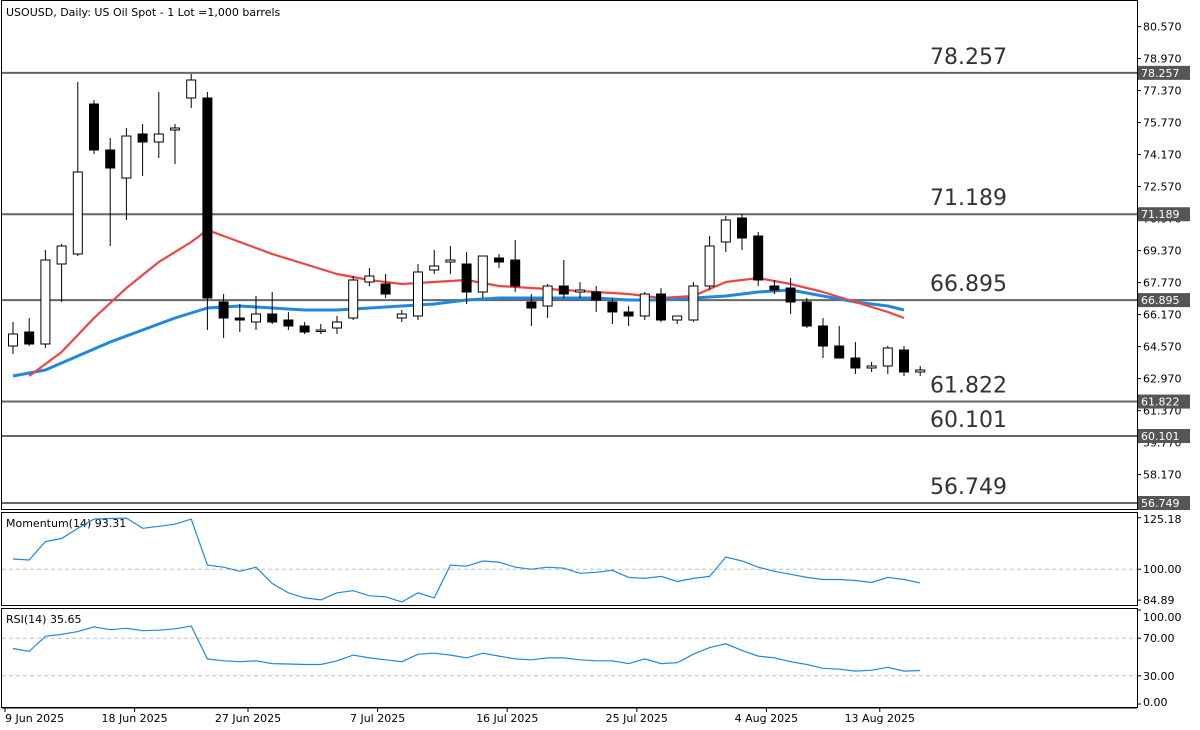 The width and height of the screenshot is (1200, 730). What do you see at coordinates (968, 487) in the screenshot?
I see `level-label: 56.749` at bounding box center [968, 487].